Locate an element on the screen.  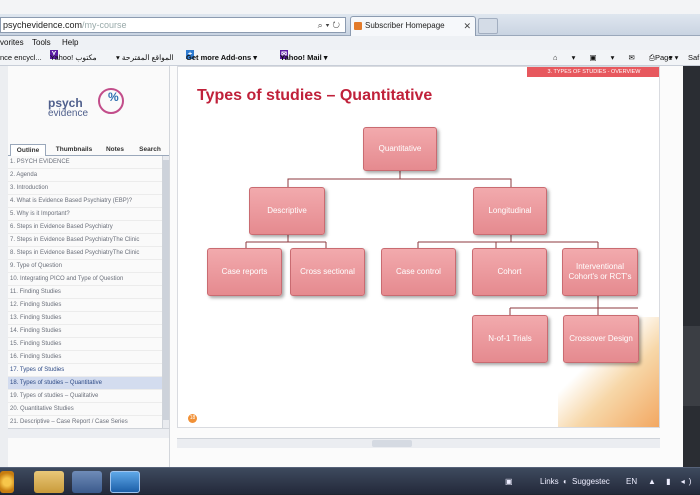
suggested-sites: Suggestec is located at coordinates (591, 481).